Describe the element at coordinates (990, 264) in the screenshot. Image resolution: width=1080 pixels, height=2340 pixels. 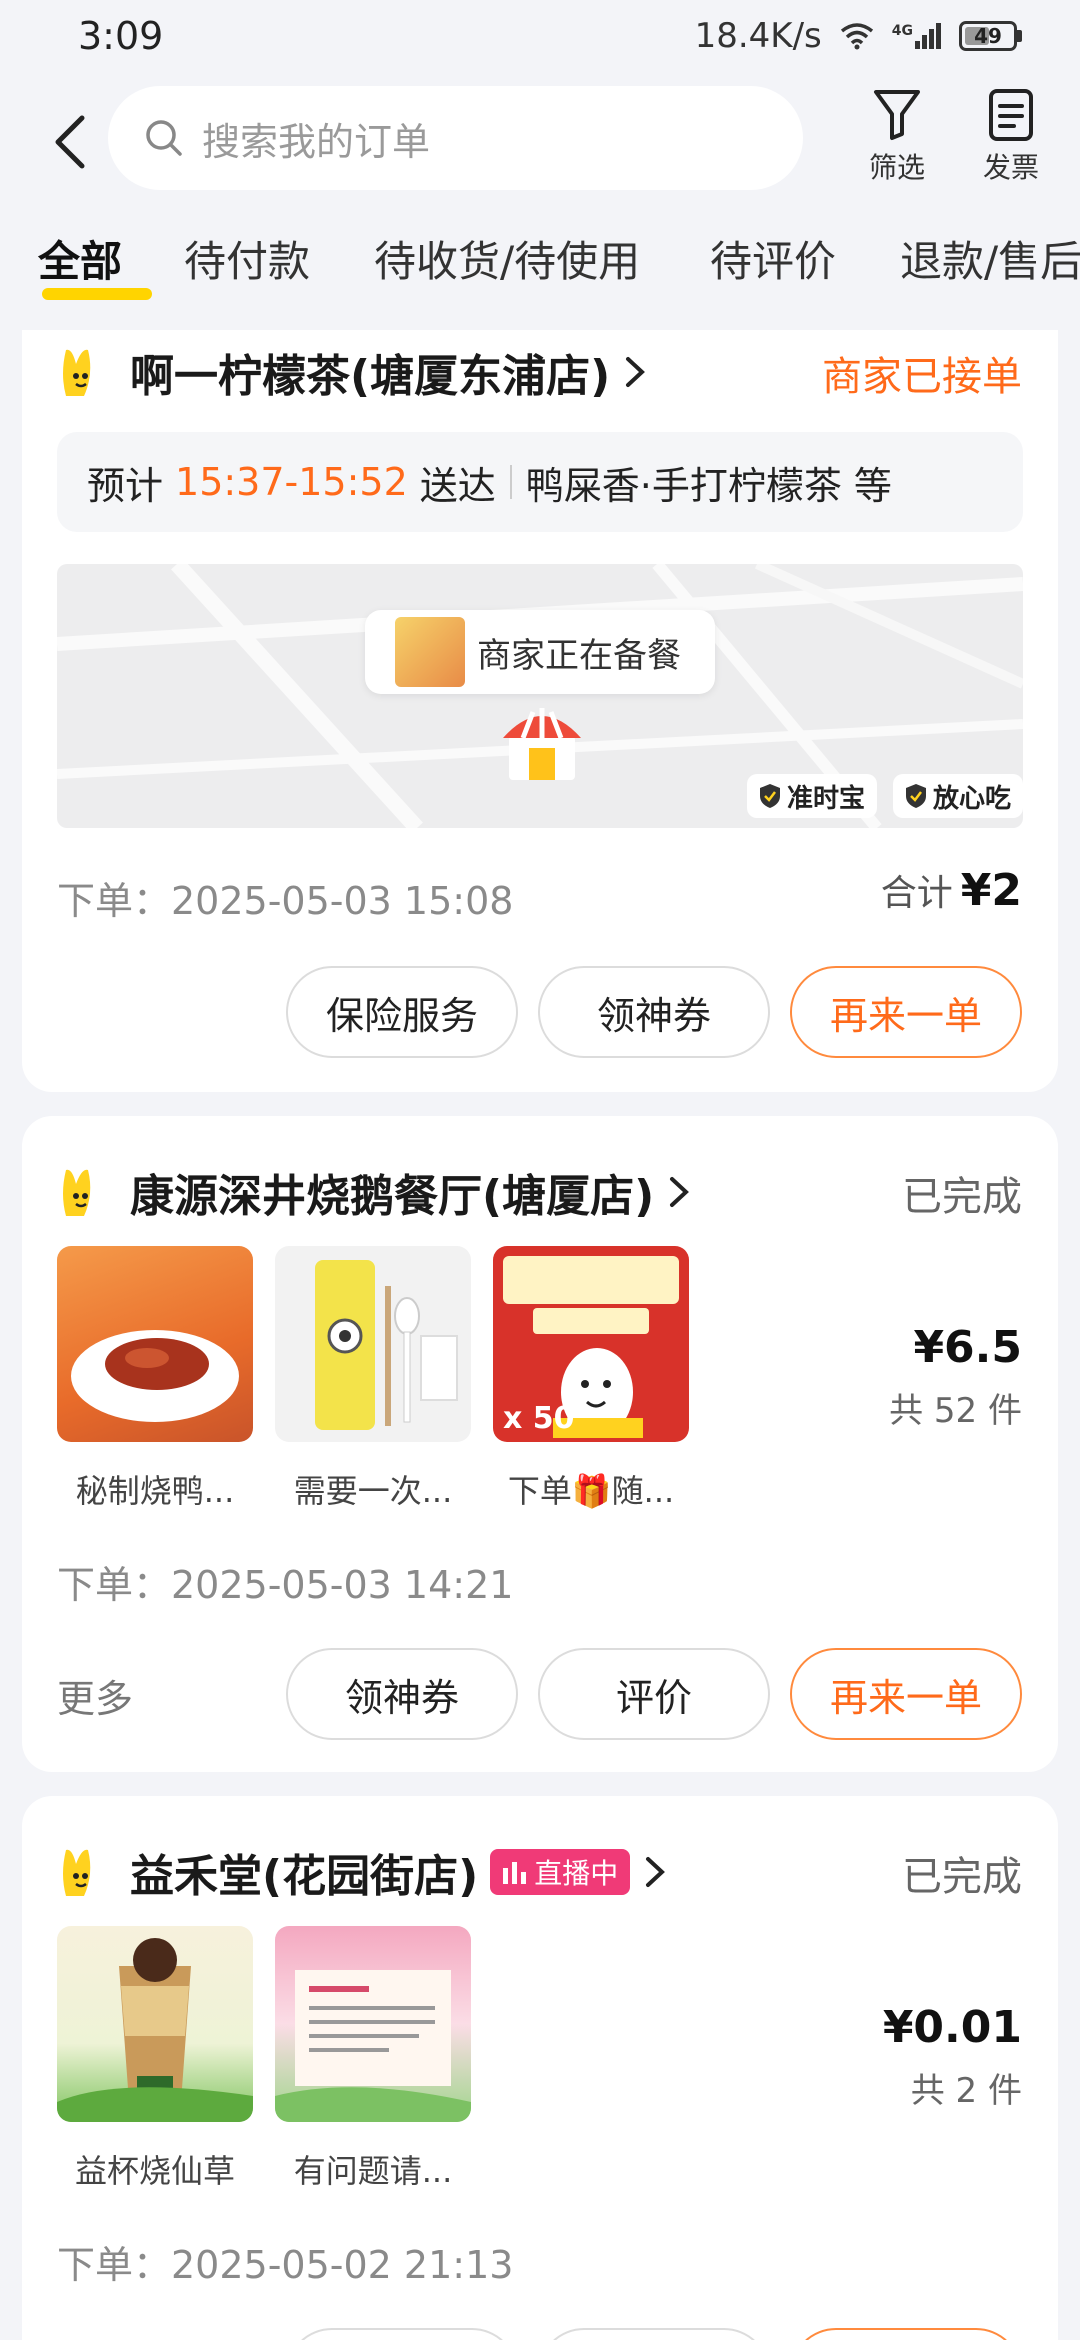
I see `tab-refund: 退款/售后` at that location.